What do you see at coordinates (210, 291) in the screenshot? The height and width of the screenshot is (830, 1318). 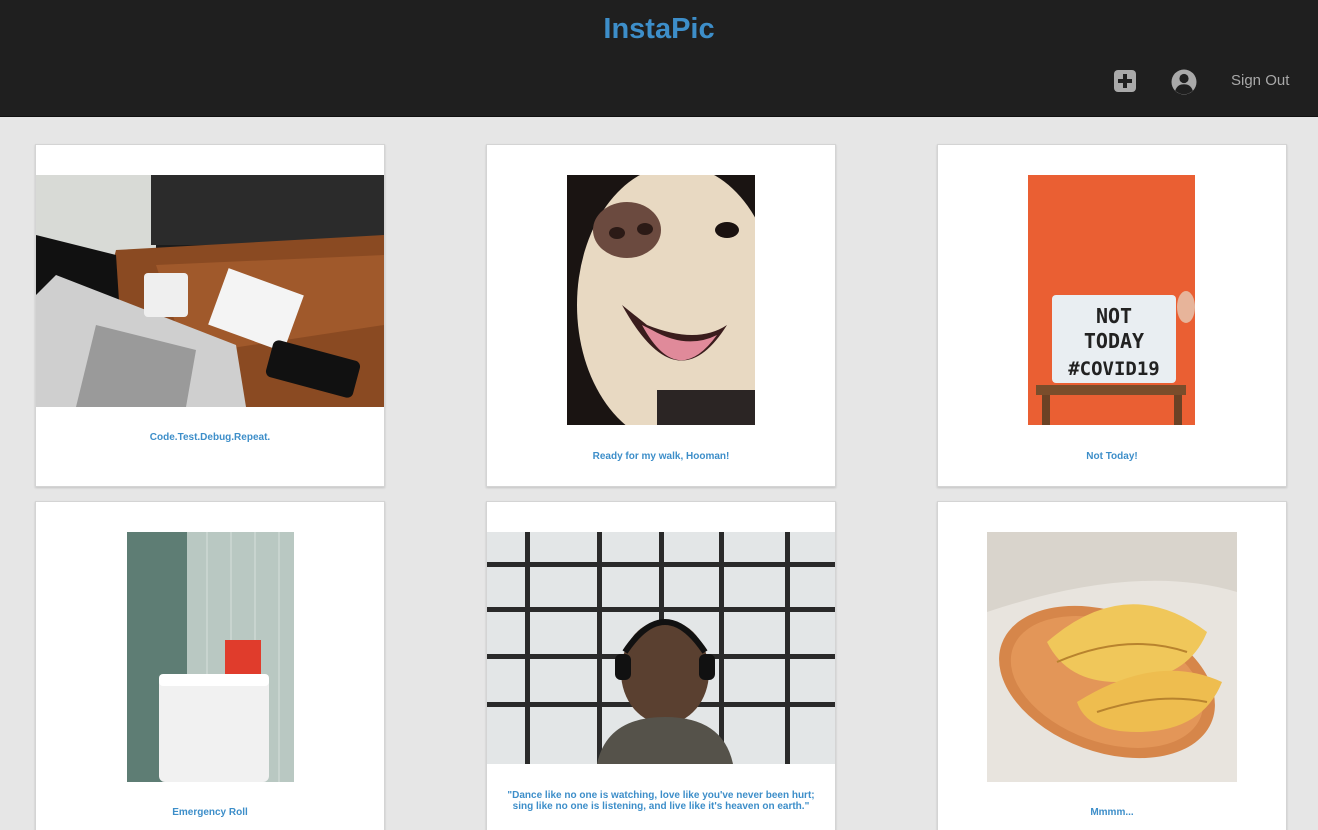 I see `laptop-desk-photo` at bounding box center [210, 291].